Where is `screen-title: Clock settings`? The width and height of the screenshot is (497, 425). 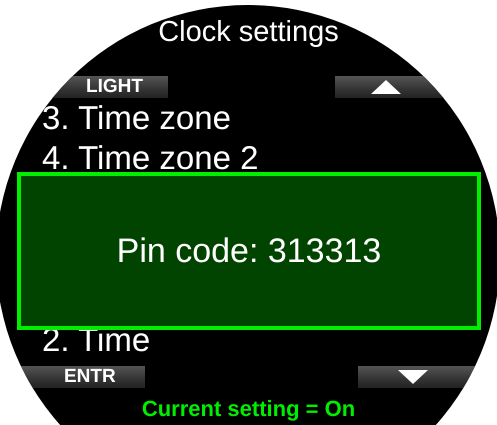 screen-title: Clock settings is located at coordinates (248, 32).